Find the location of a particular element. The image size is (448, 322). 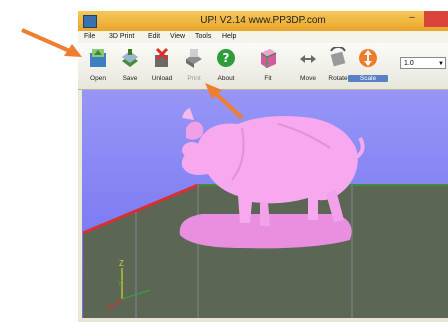

annotation-arrow-print is located at coordinates (228, 105).